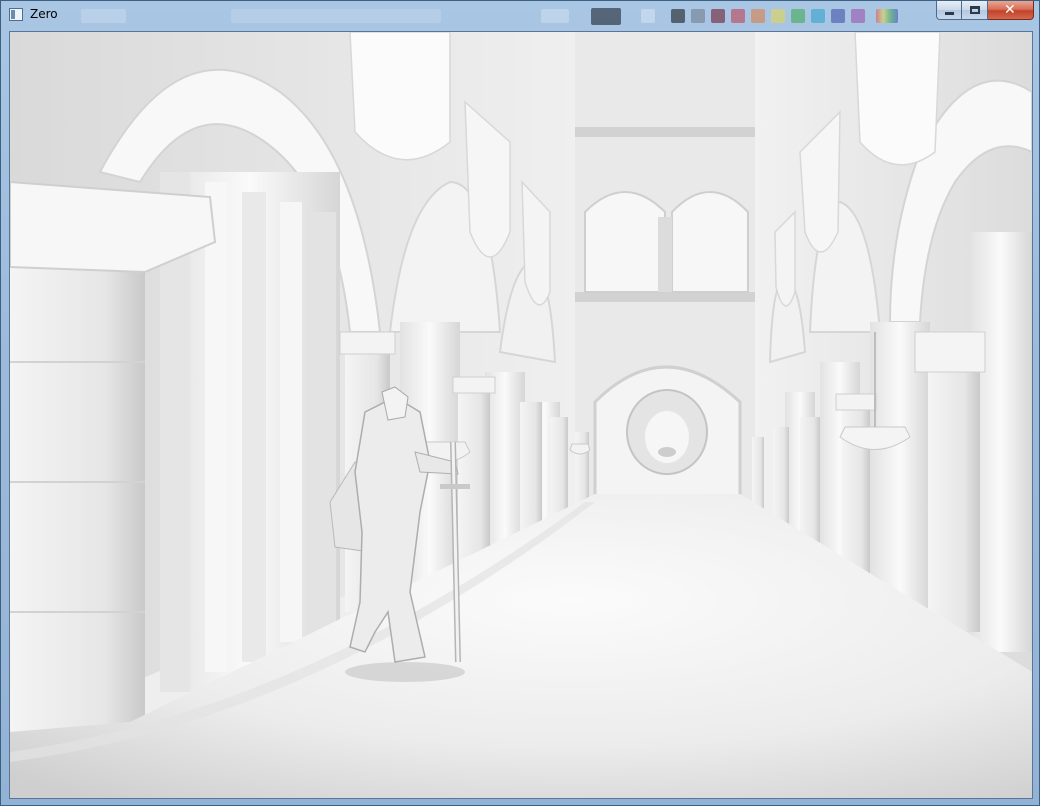 This screenshot has width=1040, height=806. Describe the element at coordinates (44, 14) in the screenshot. I see `window-title: Zero` at that location.